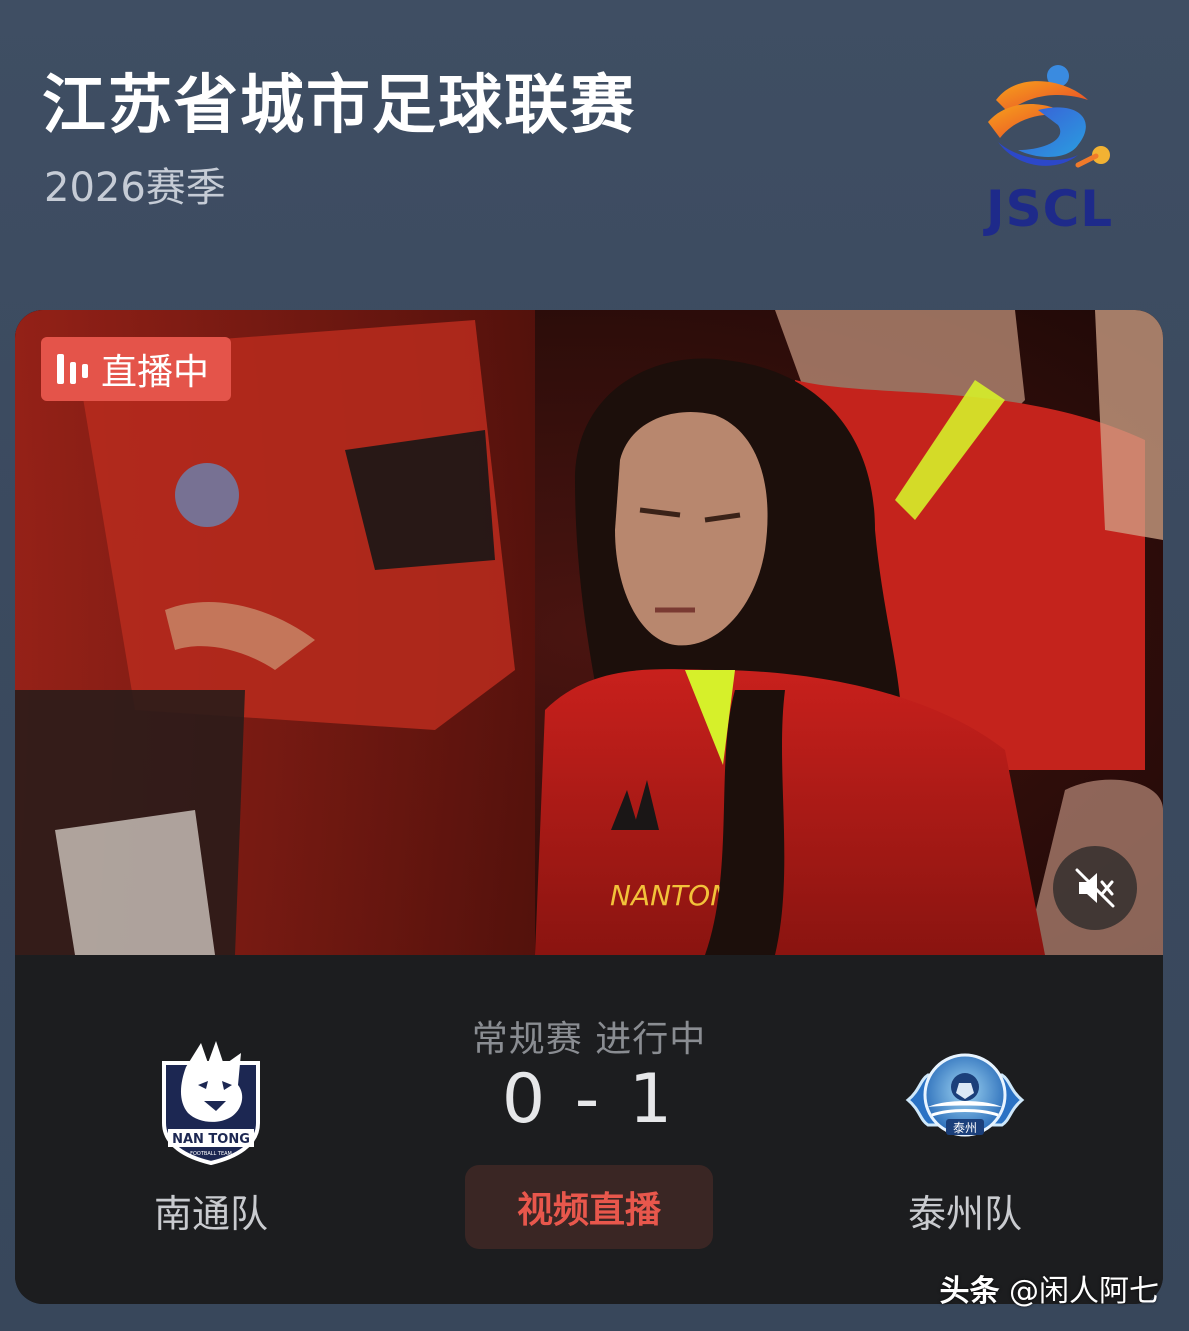  What do you see at coordinates (964, 1214) in the screenshot?
I see `away-team-name: 泰州队` at bounding box center [964, 1214].